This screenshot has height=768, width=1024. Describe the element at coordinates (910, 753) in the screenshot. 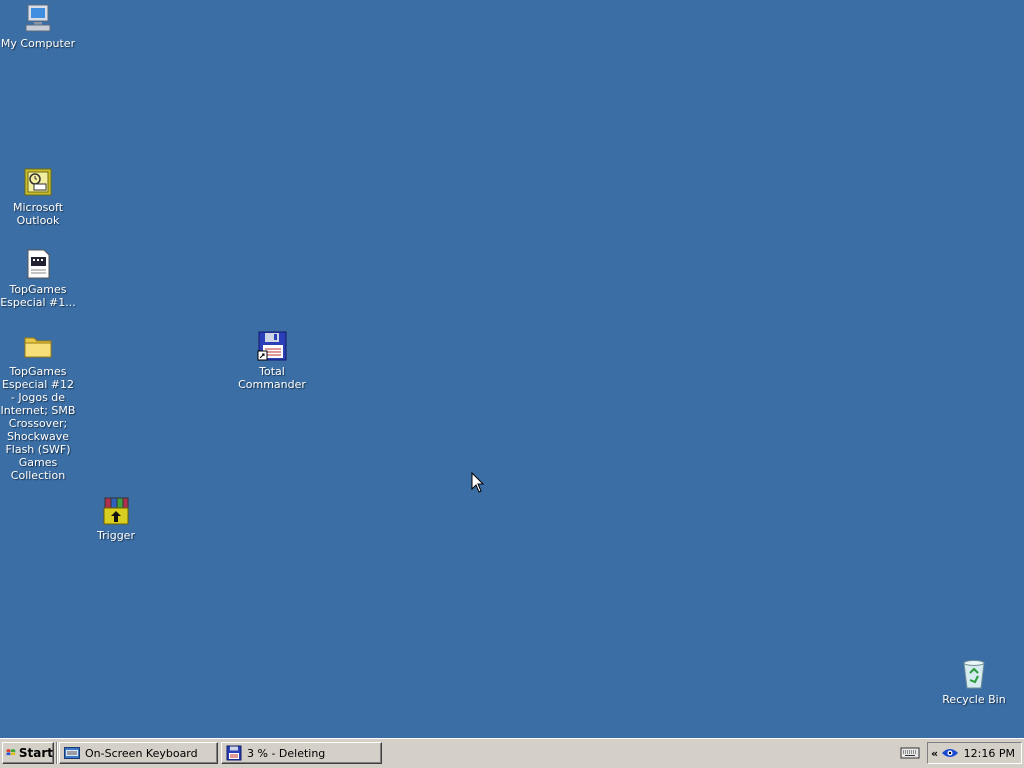

I see `keyboard-indicator-icon` at that location.